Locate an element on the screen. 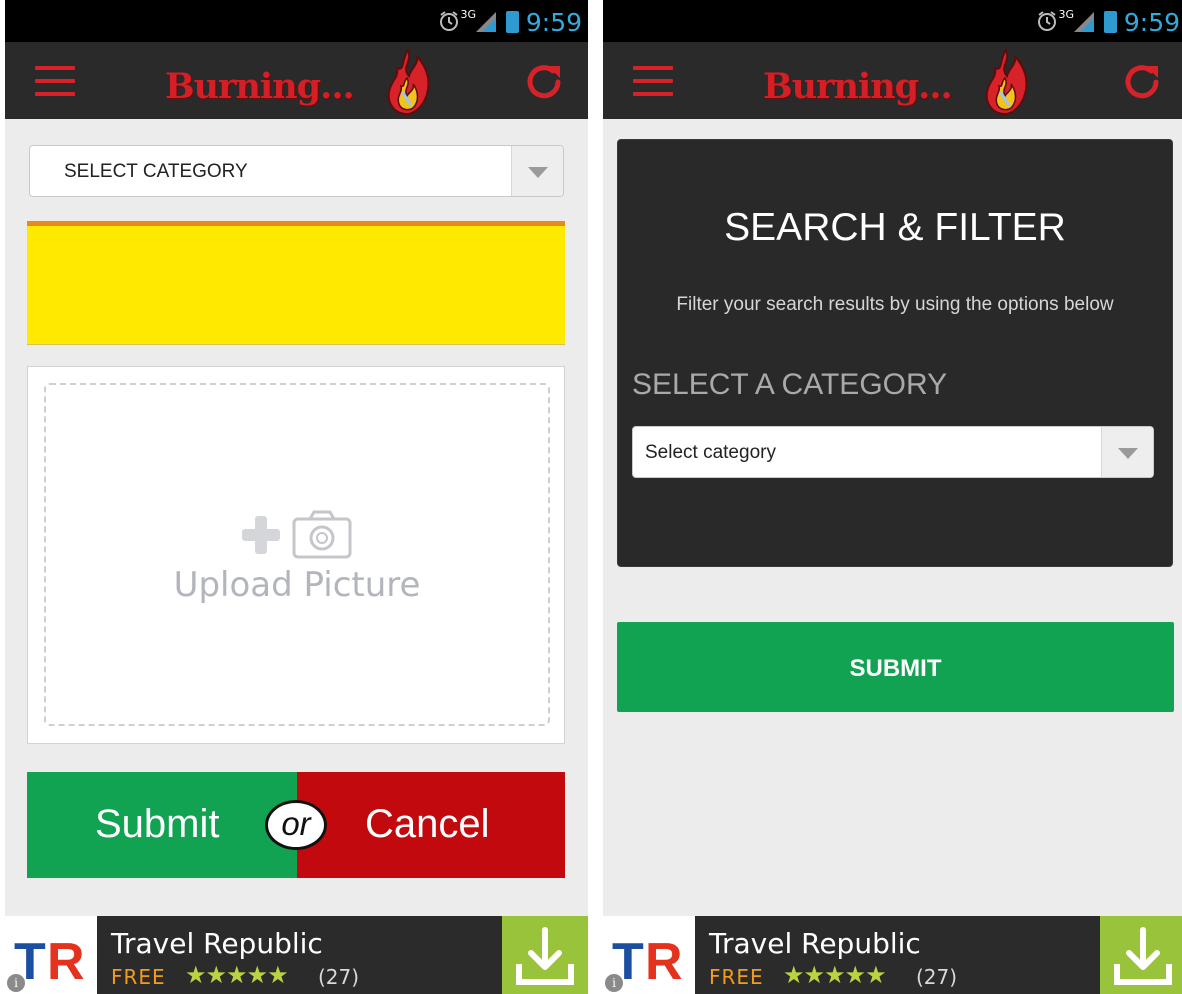  upload-picture-label: Upload Picture is located at coordinates (297, 585).